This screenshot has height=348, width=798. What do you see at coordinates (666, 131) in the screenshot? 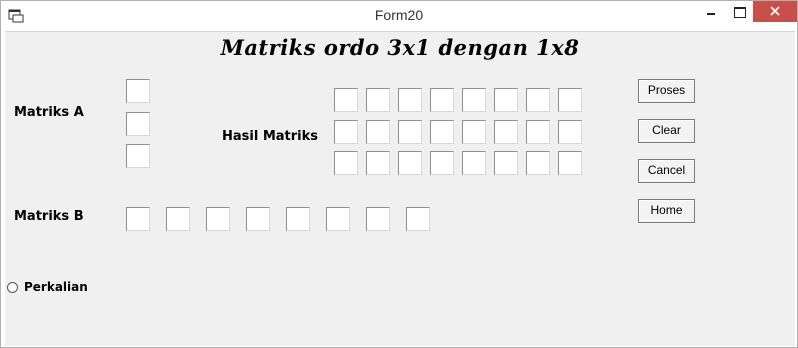
I see `clear-button: Clear` at bounding box center [666, 131].